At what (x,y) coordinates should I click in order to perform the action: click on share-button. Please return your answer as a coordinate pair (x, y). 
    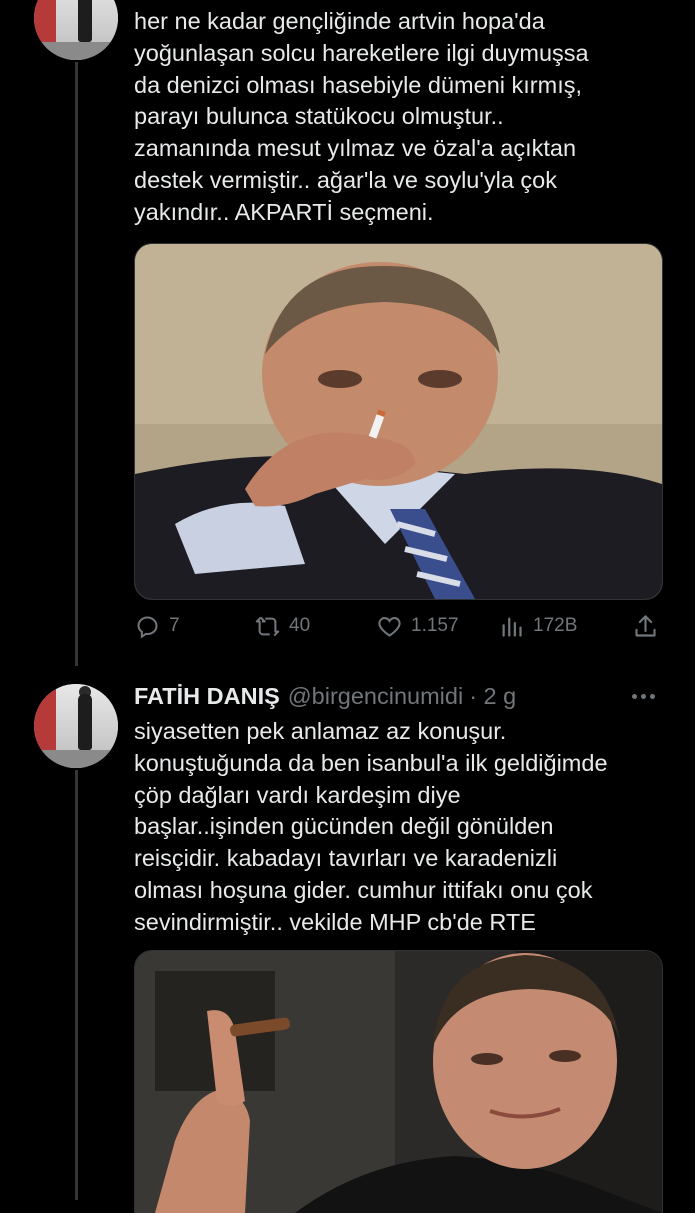
    Looking at the image, I should click on (645, 626).